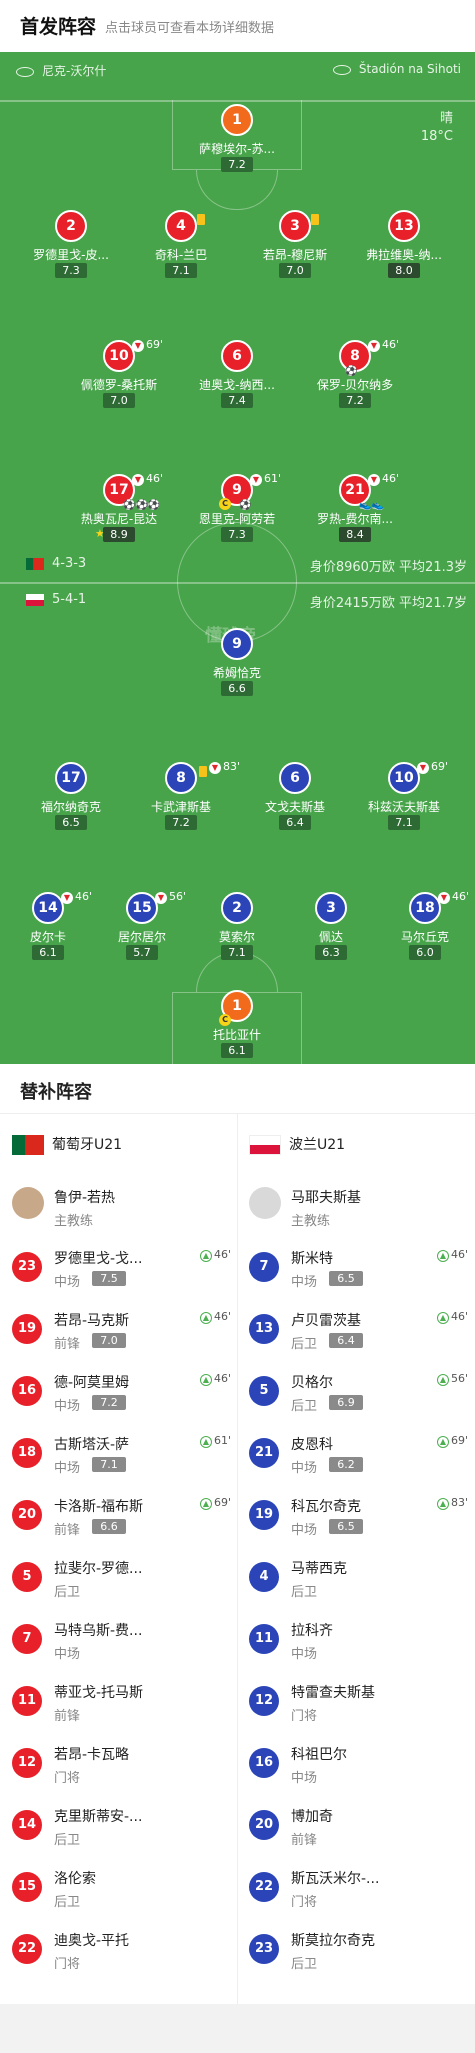 Image resolution: width=475 pixels, height=2053 pixels. I want to click on player-name: 热奥瓦尼-昆达, so click(119, 519).